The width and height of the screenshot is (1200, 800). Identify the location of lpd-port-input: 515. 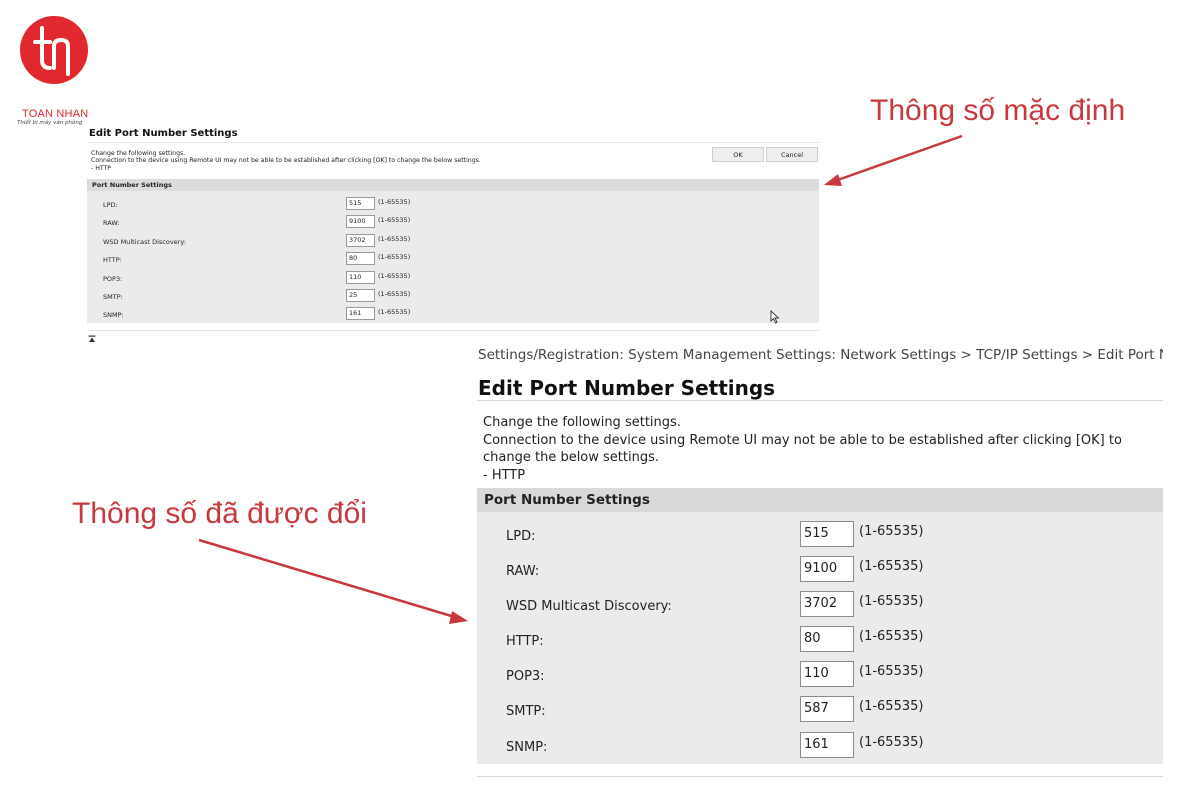
(827, 534).